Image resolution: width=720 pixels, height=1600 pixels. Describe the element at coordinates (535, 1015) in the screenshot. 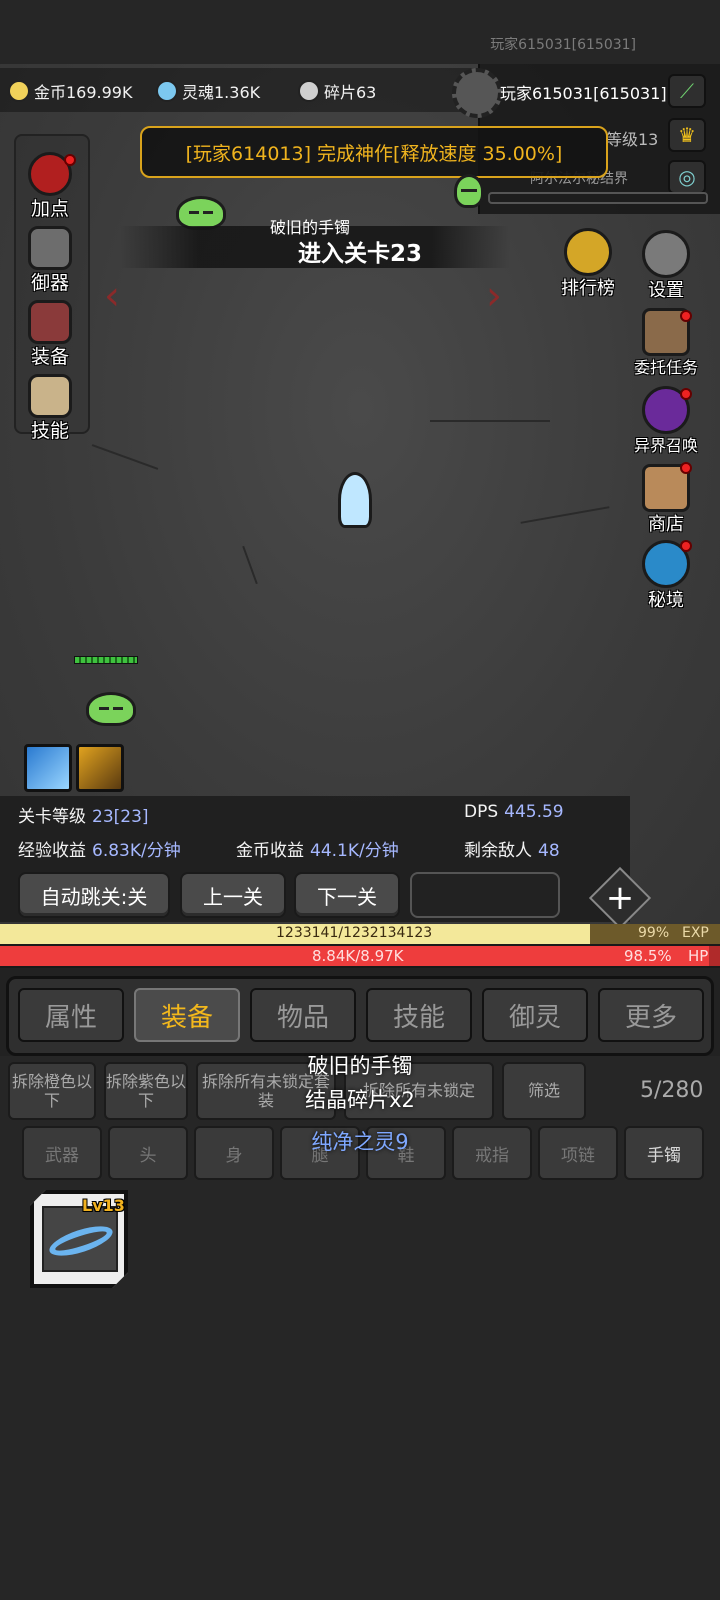

I see `tab-spirits: 御灵` at that location.